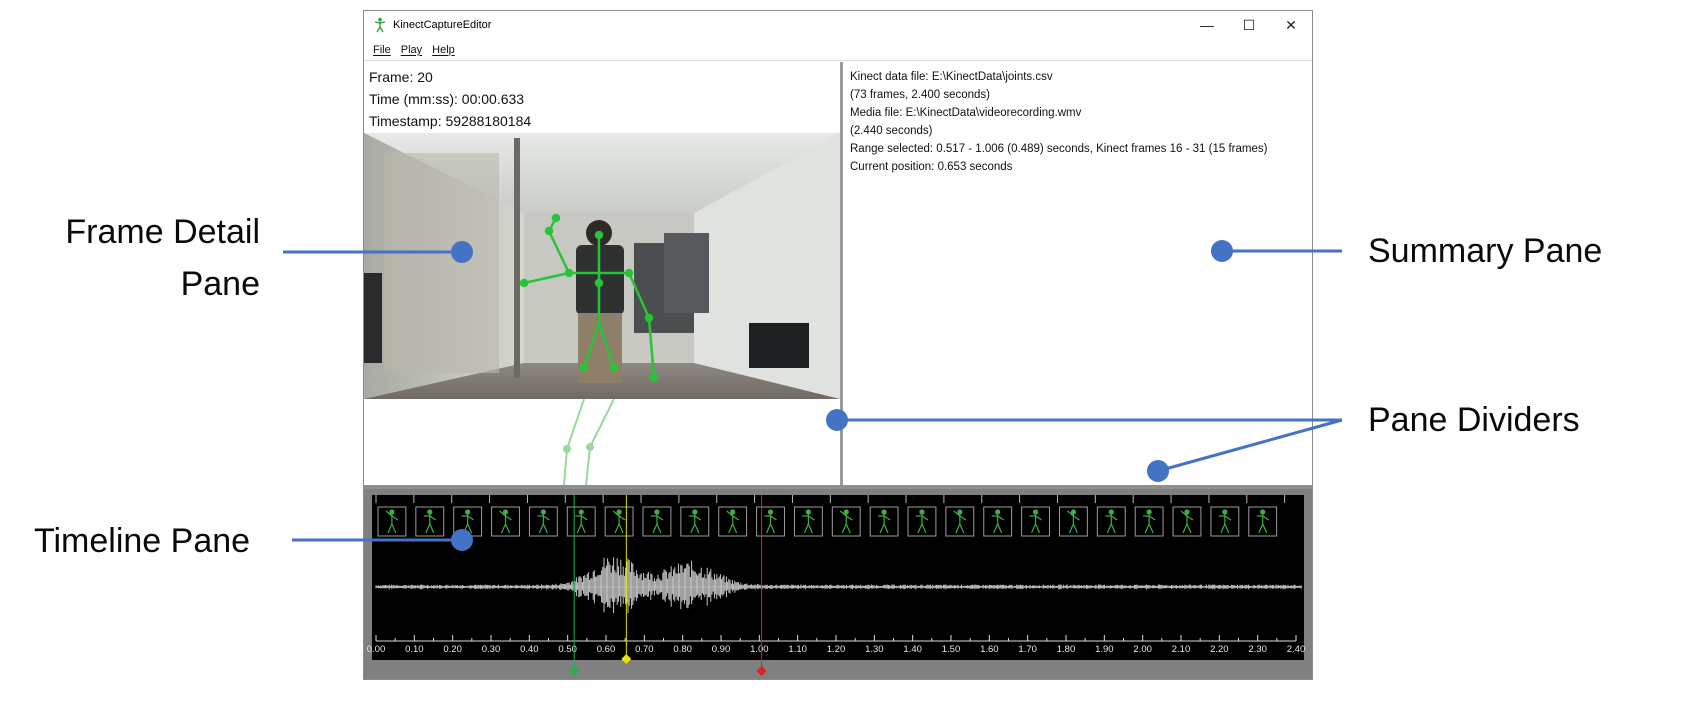  What do you see at coordinates (162, 258) in the screenshot?
I see `callout-frame-detail-pane: Frame Detail Pane` at bounding box center [162, 258].